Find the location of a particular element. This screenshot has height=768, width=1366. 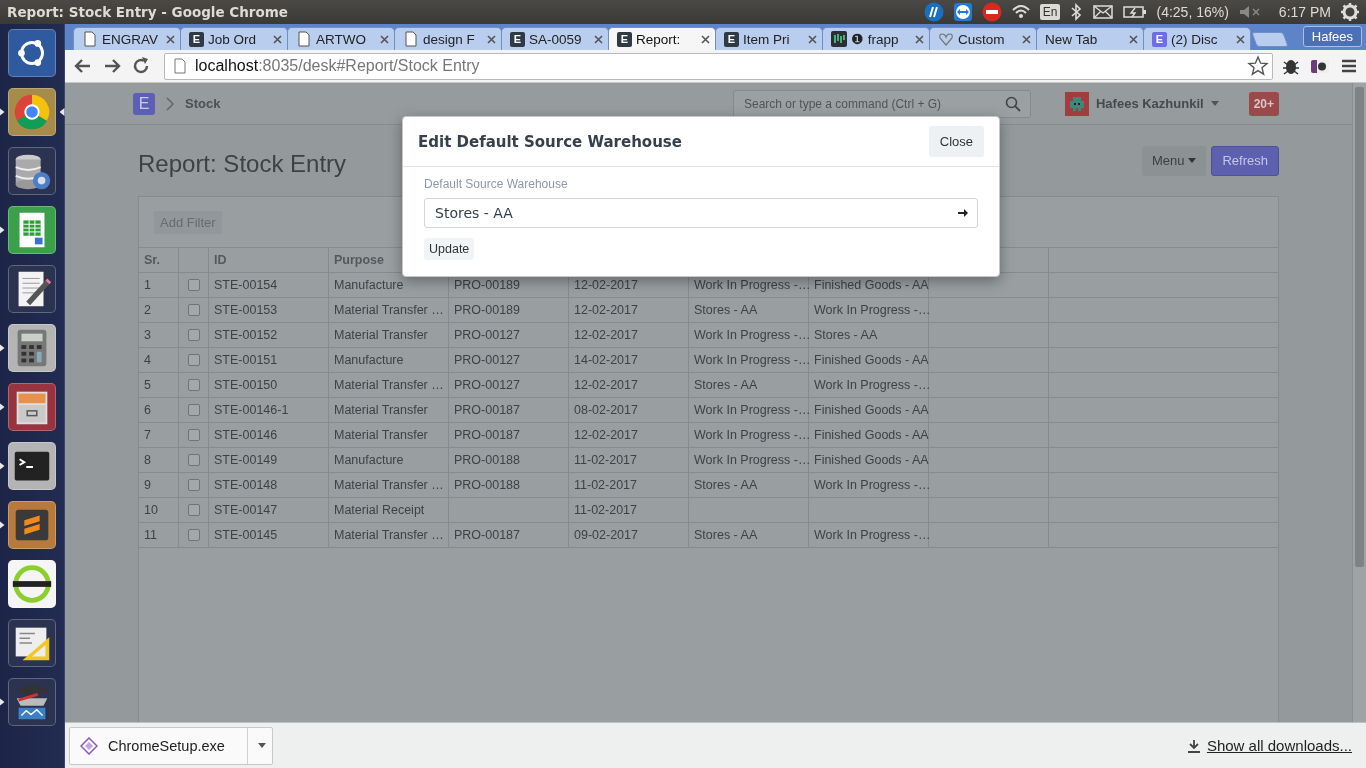

table-cell: 10 is located at coordinates (159, 510).